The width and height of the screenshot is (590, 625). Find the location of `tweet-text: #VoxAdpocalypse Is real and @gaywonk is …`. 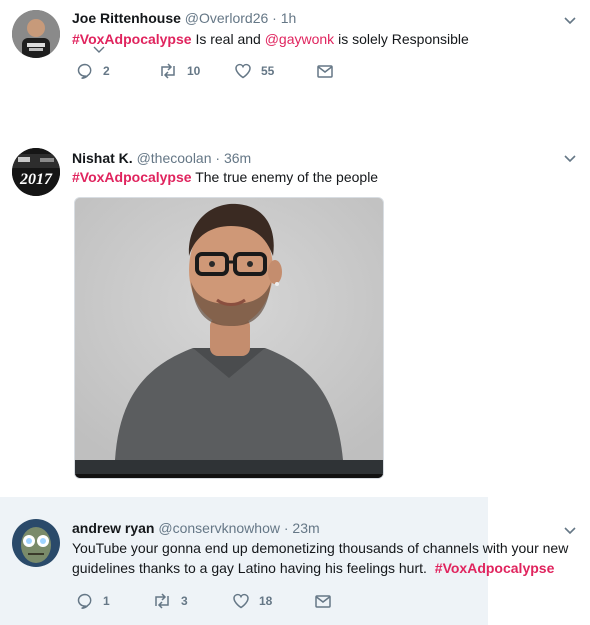

tweet-text: #VoxAdpocalypse Is real and @gaywonk is … is located at coordinates (270, 39).